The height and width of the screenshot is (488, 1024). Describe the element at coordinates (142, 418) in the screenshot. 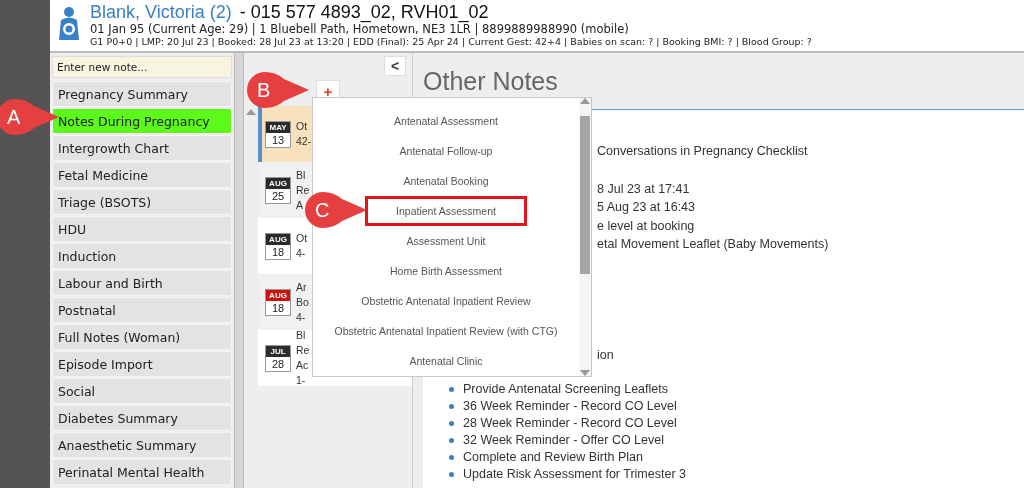

I see `sidebar-item: Diabetes Summary` at that location.